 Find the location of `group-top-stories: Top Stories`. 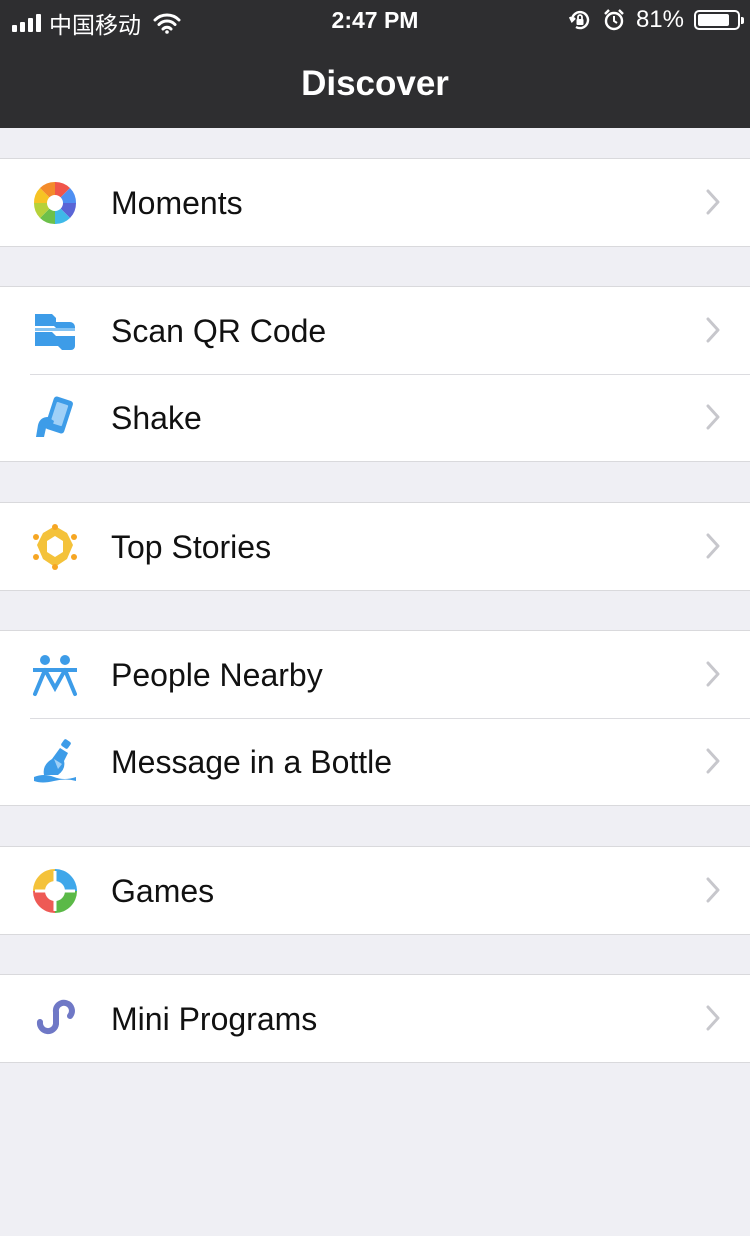

group-top-stories: Top Stories is located at coordinates (375, 546).